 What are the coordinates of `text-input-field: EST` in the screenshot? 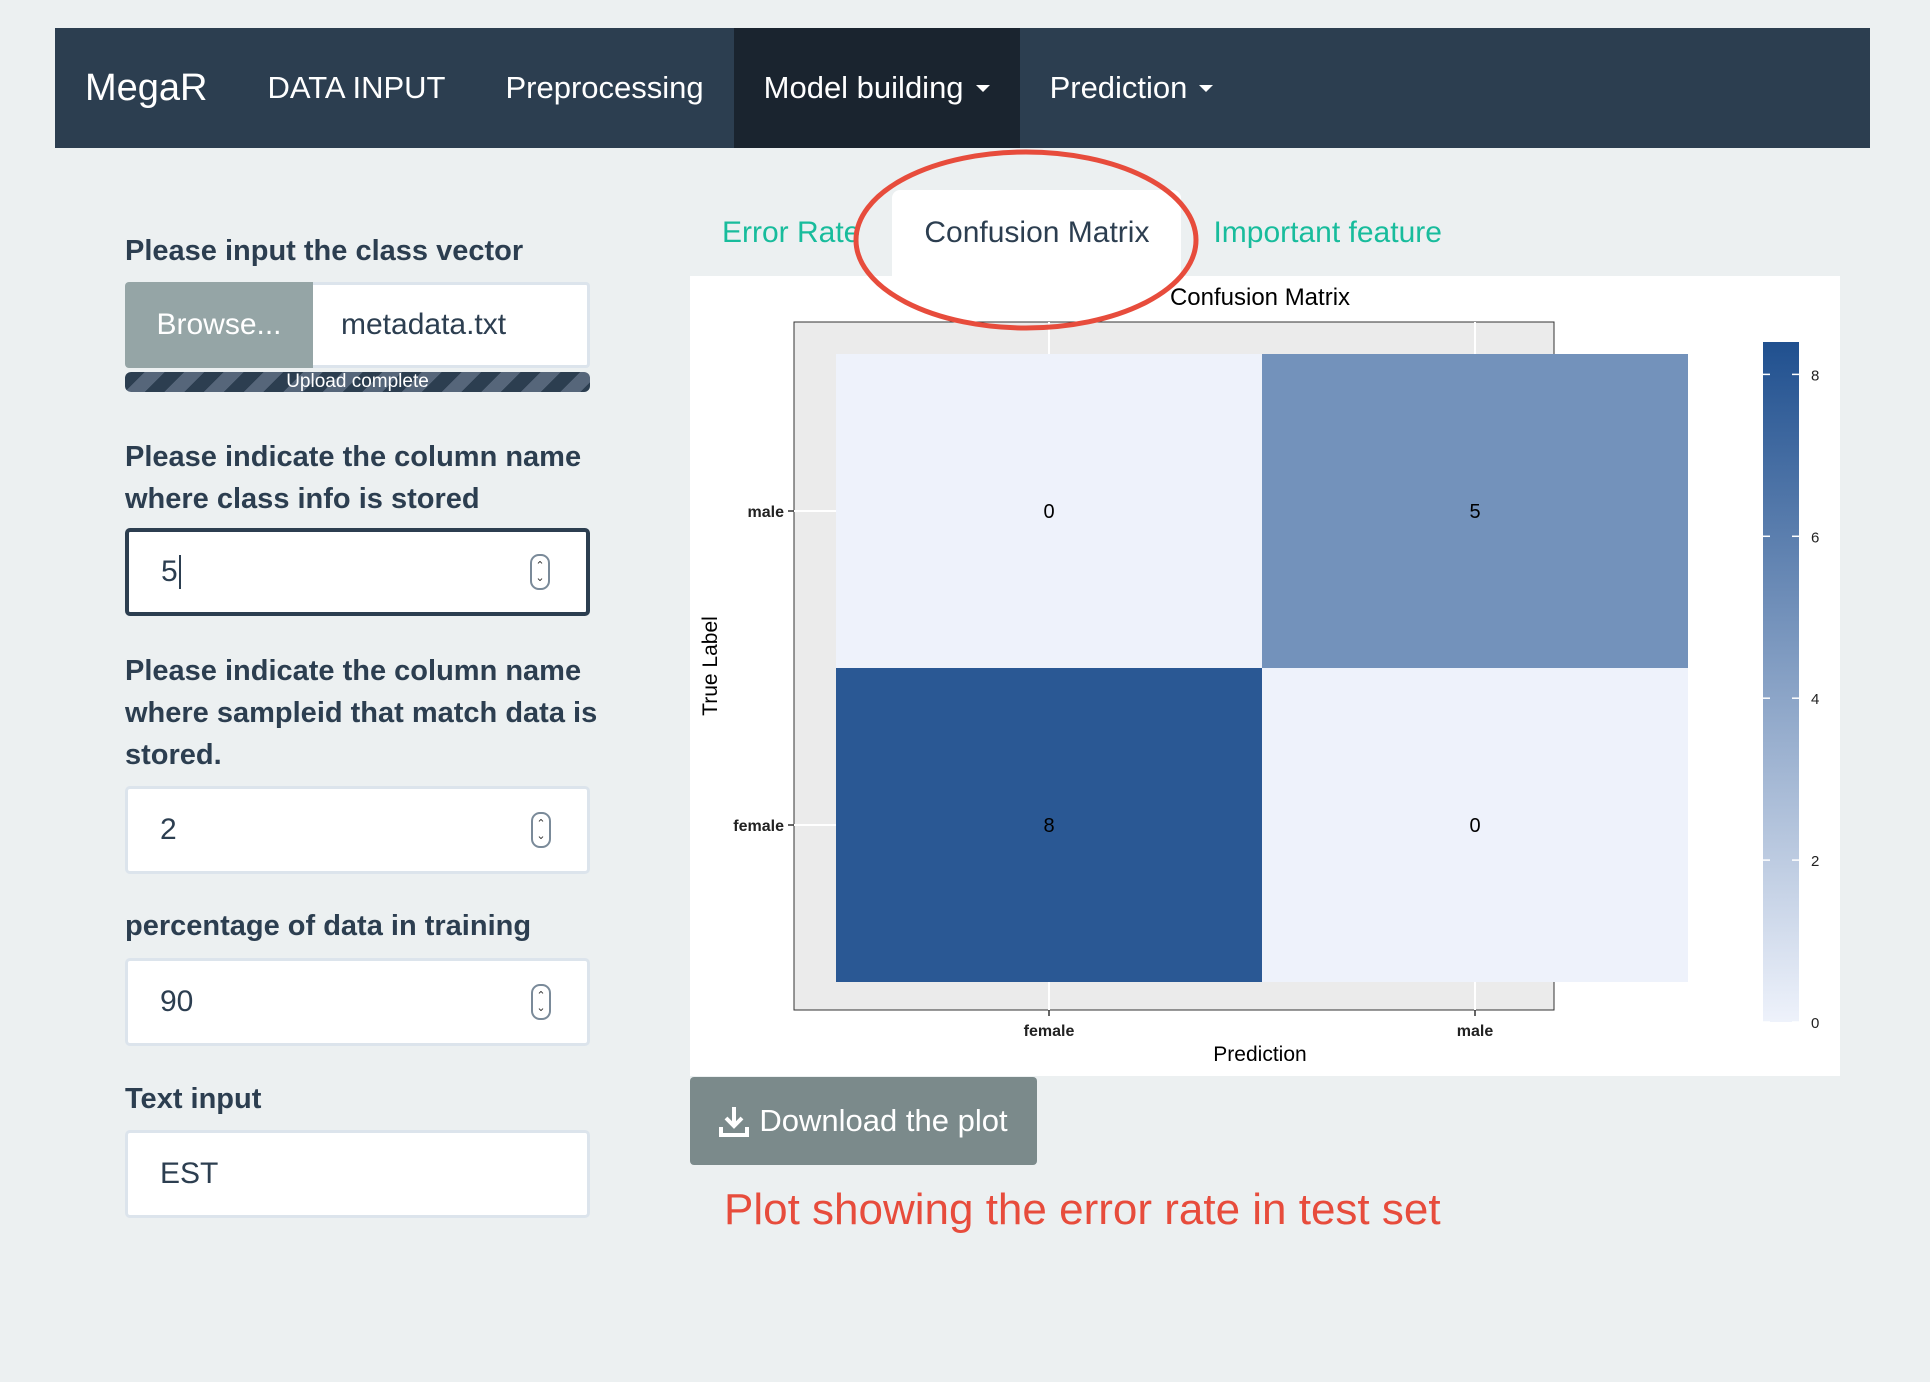 It's located at (357, 1174).